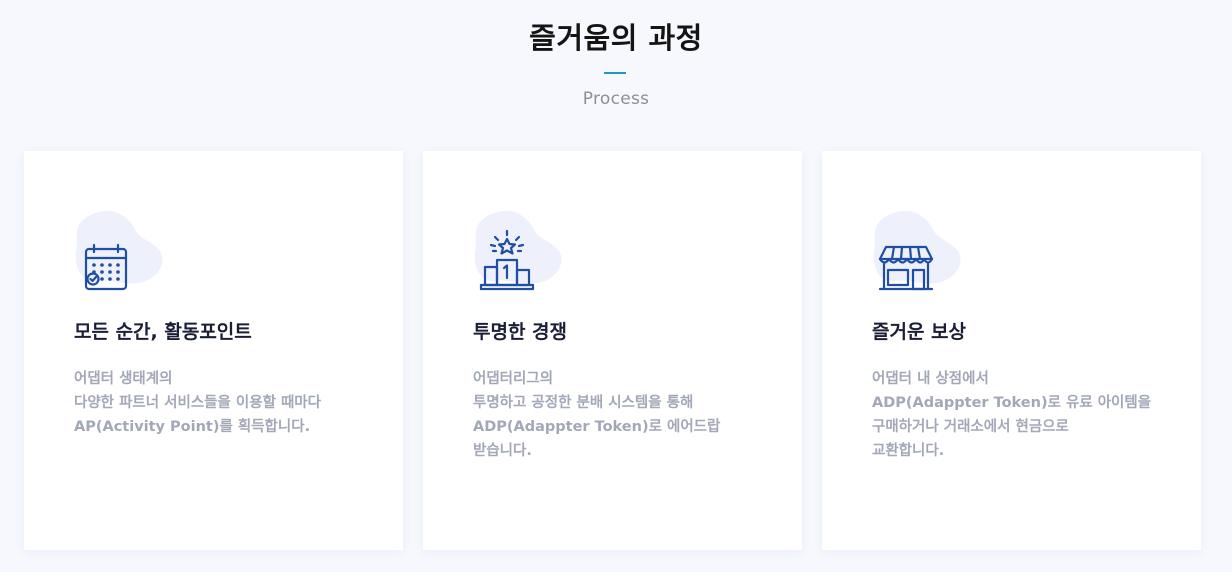  What do you see at coordinates (163, 332) in the screenshot?
I see `card-title: 모든 순간, 활동포인트` at bounding box center [163, 332].